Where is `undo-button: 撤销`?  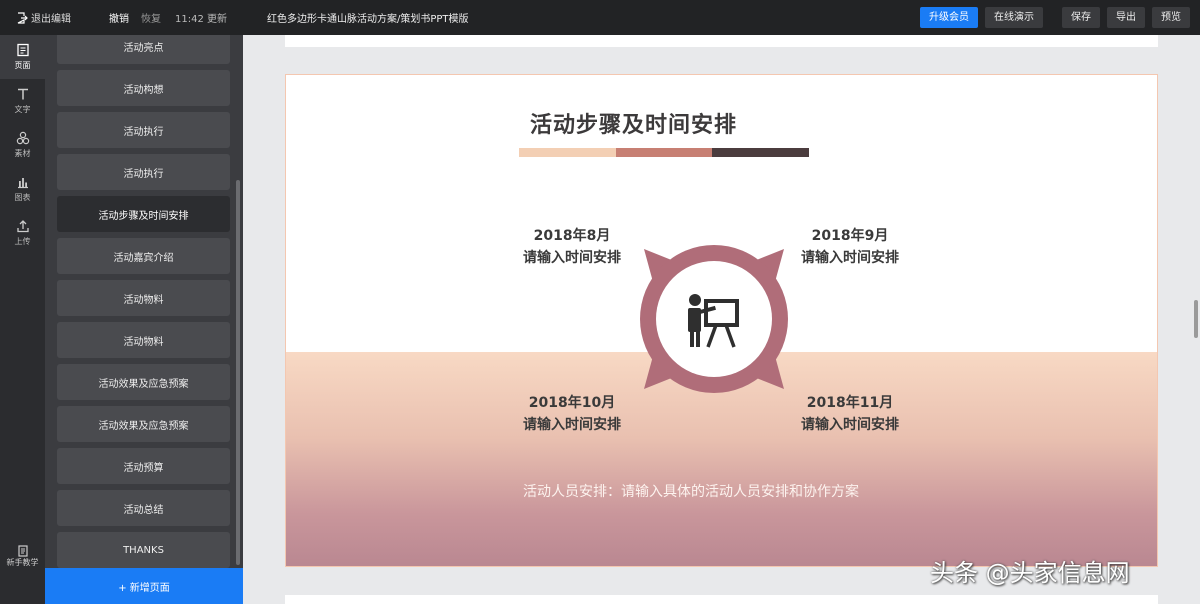
undo-button: 撤销 is located at coordinates (119, 17).